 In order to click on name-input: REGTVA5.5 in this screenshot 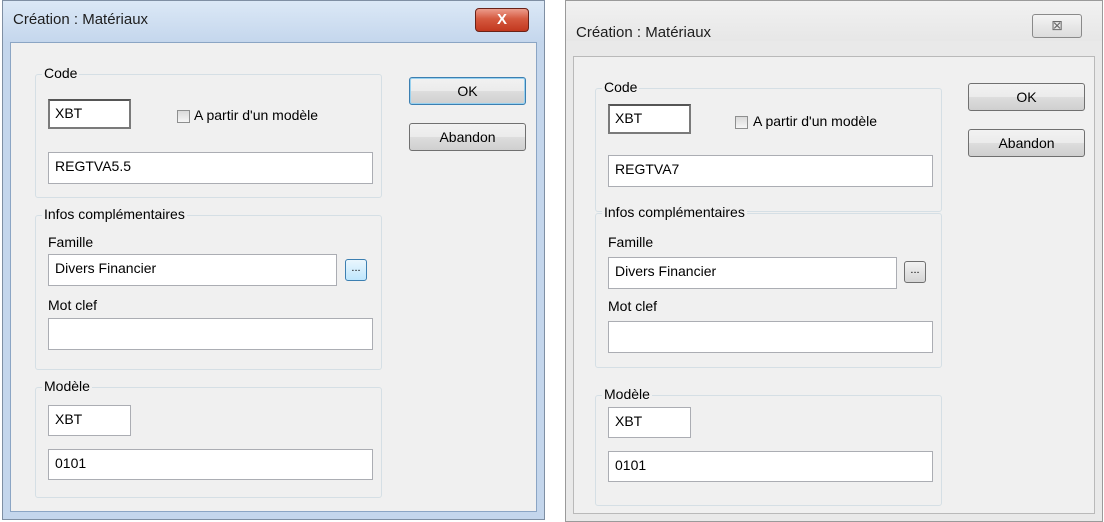, I will do `click(210, 168)`.